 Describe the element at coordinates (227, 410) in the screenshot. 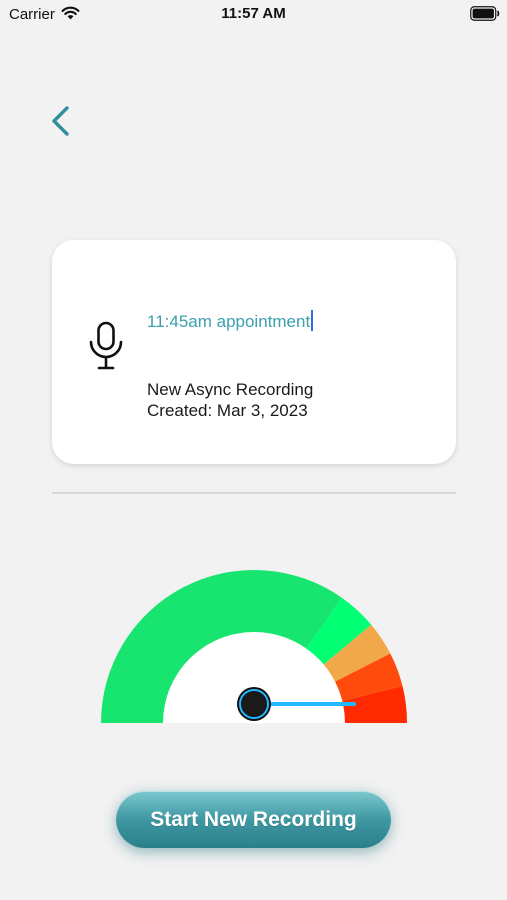

I see `recording-created-date: Created: Mar 3, 2023` at that location.